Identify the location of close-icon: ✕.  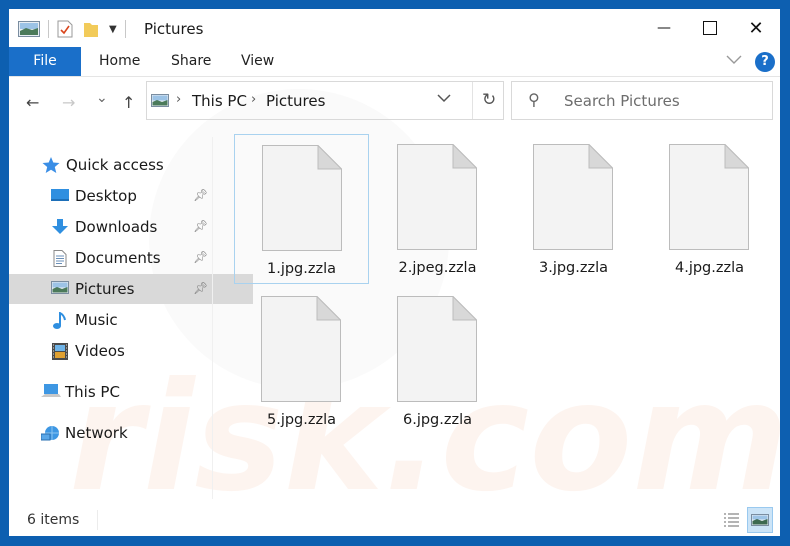
(756, 28).